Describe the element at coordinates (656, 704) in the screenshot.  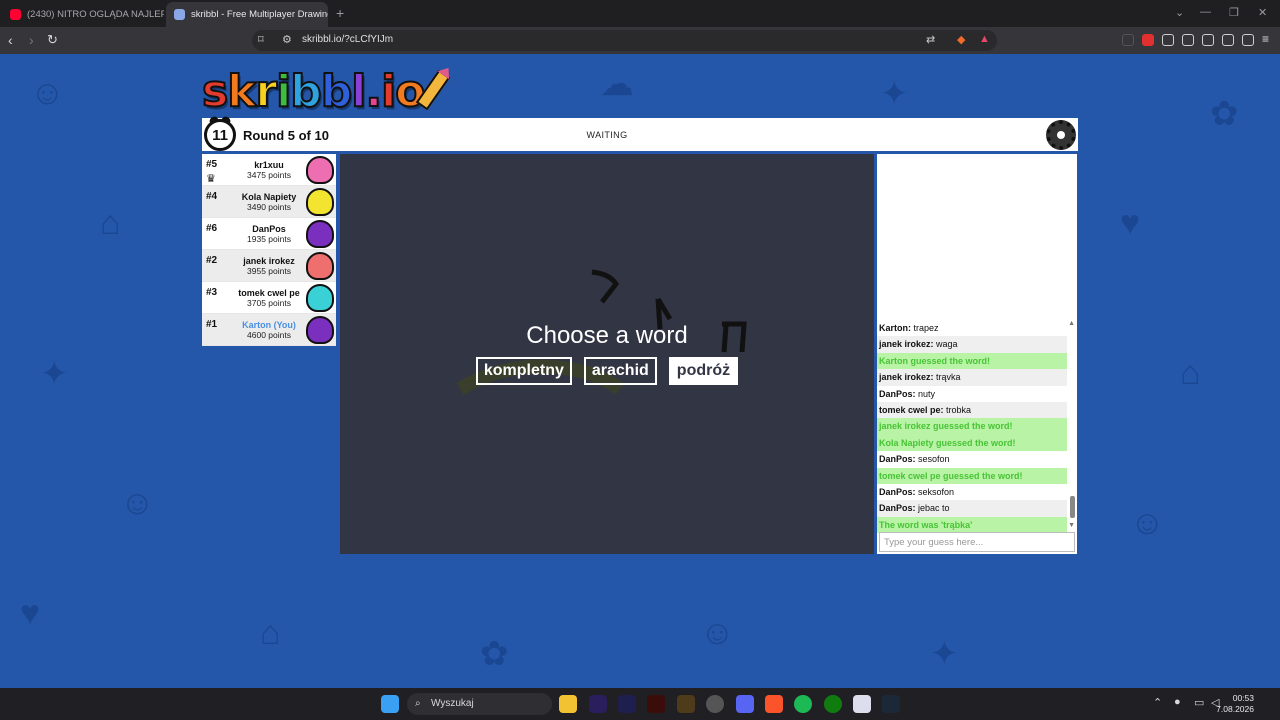
I see `illustrator-icon` at that location.